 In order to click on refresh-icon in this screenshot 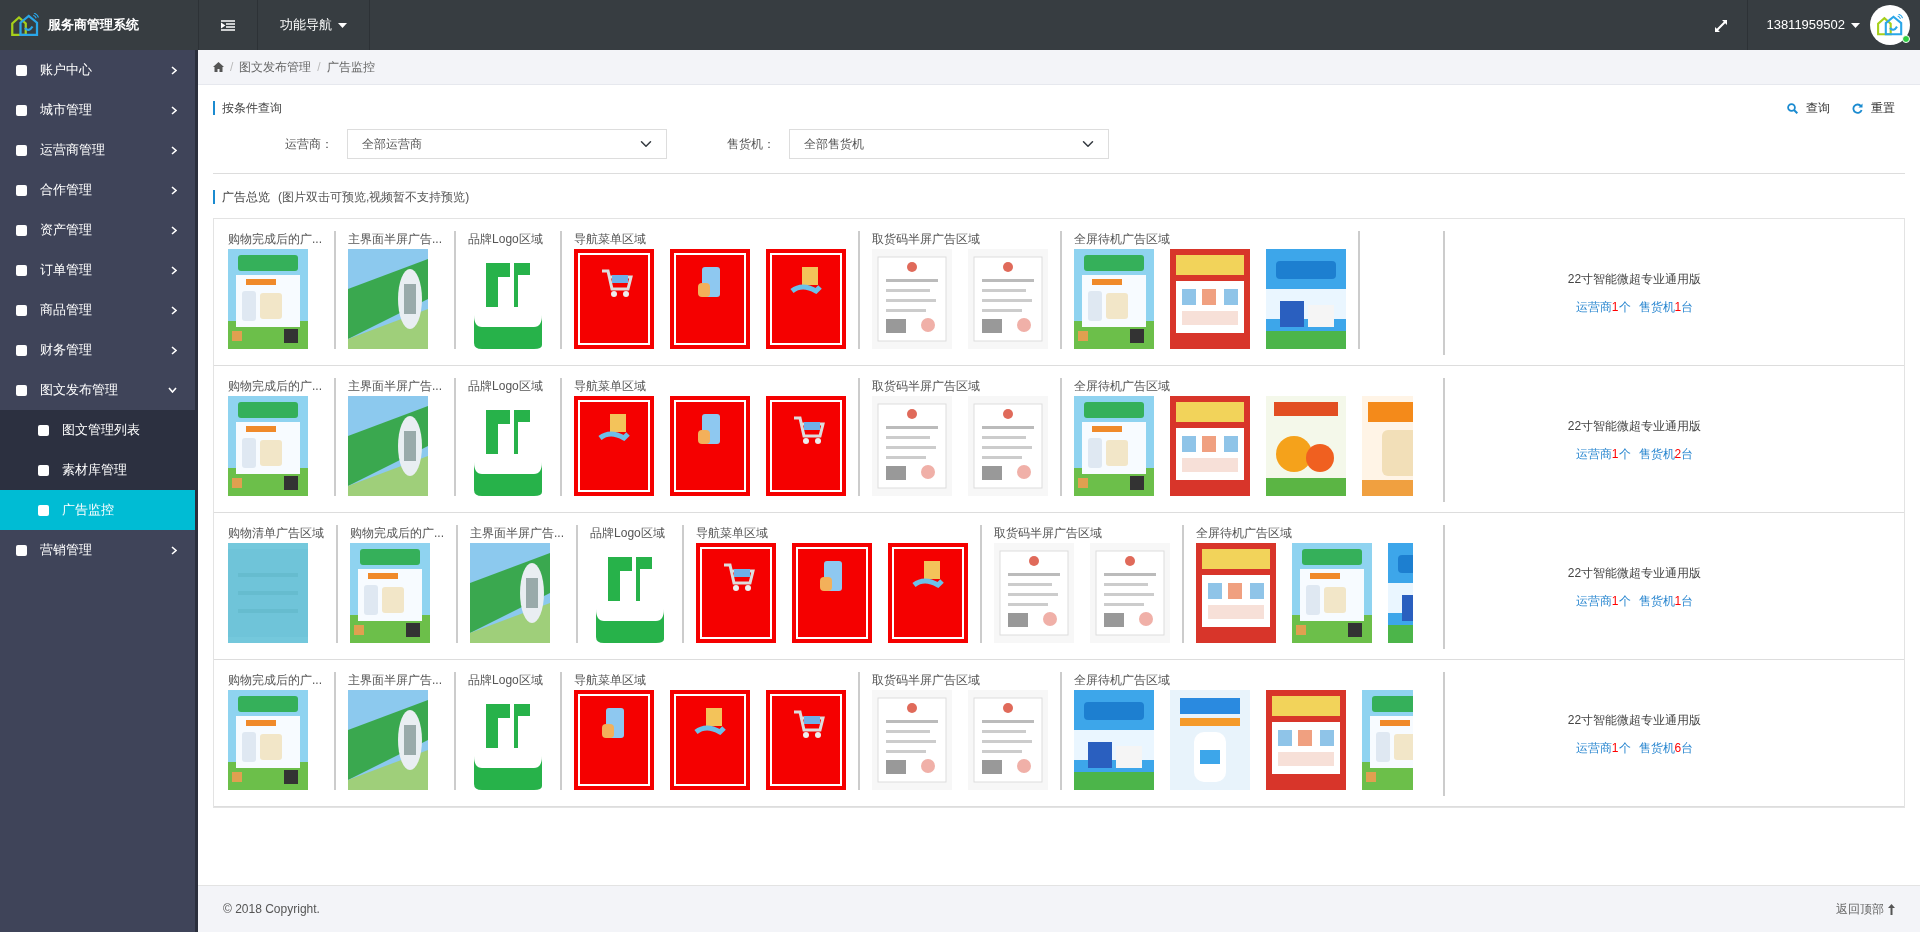, I will do `click(1857, 108)`.